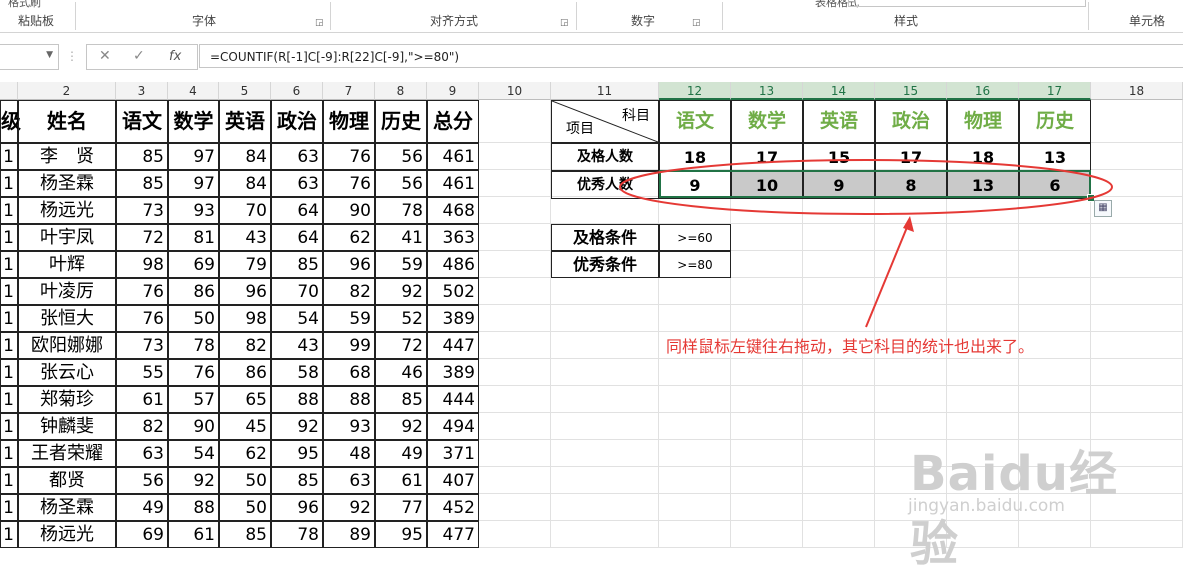  What do you see at coordinates (888, 273) in the screenshot?
I see `annotation-arrow-line` at bounding box center [888, 273].